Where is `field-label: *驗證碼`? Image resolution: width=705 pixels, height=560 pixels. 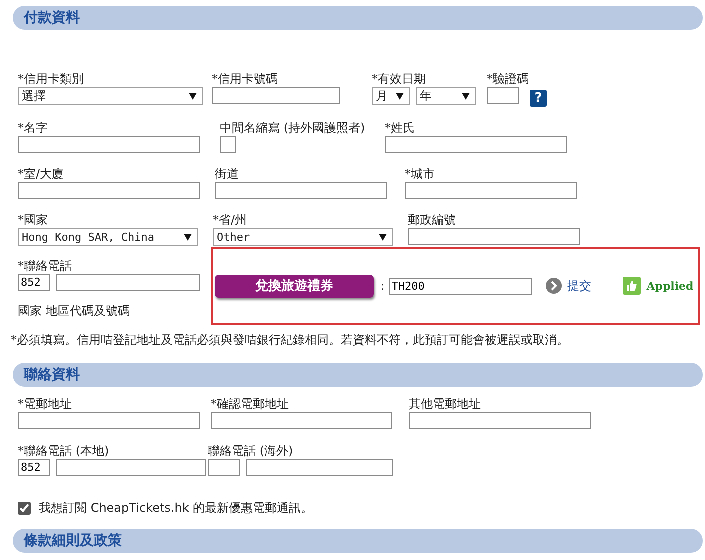
field-label: *驗證碼 is located at coordinates (508, 79).